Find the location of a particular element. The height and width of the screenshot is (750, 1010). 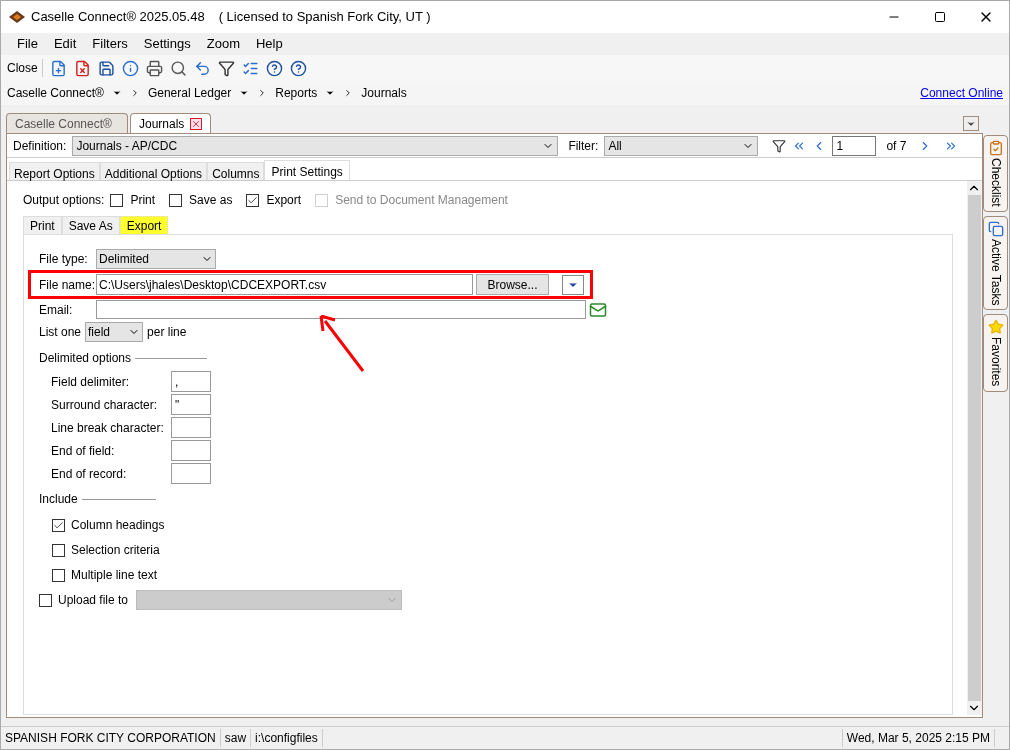

file-name-field: C:\Users\jhales\Desktop\CDCEXPORT.csv is located at coordinates (284, 284).